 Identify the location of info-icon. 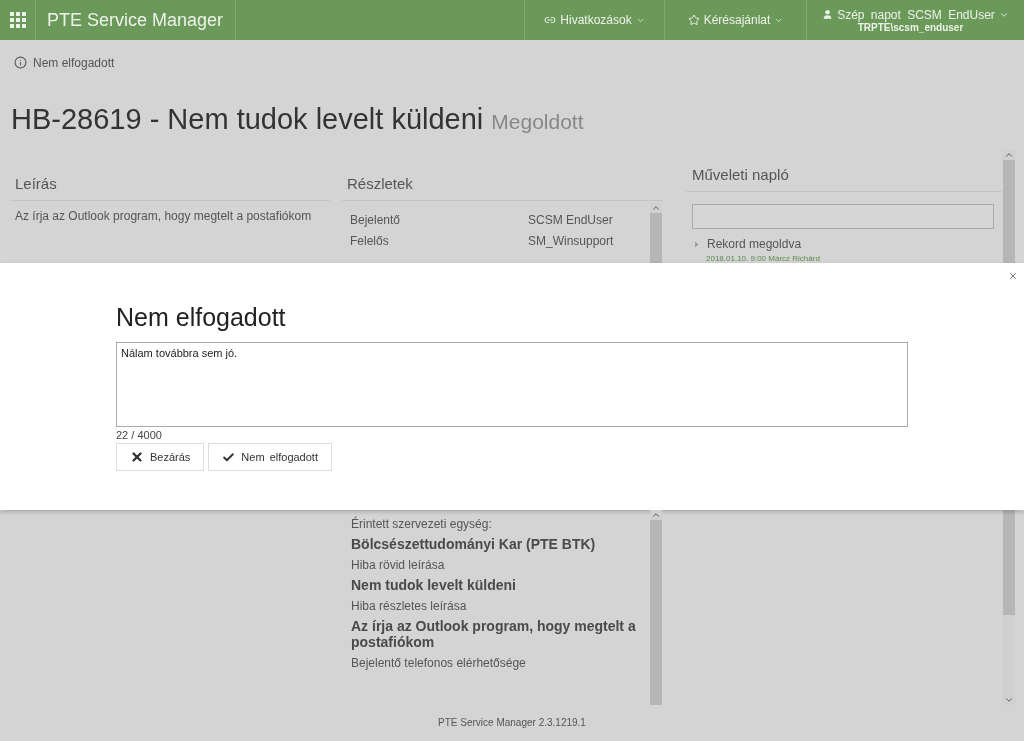
(20, 62).